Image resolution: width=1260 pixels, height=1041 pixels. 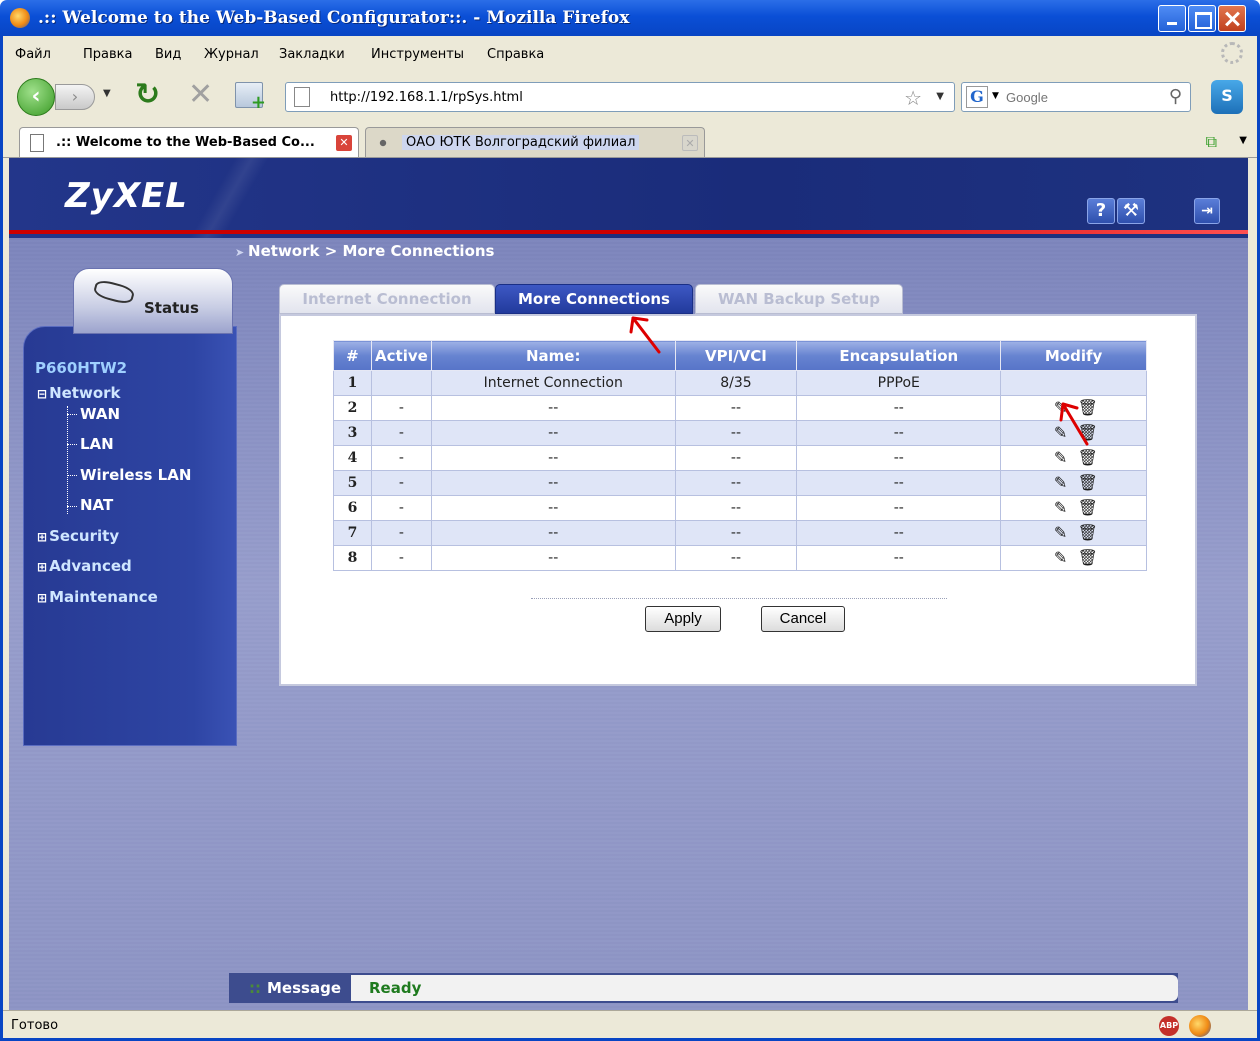 I want to click on menu-history: Журнал, so click(x=231, y=54).